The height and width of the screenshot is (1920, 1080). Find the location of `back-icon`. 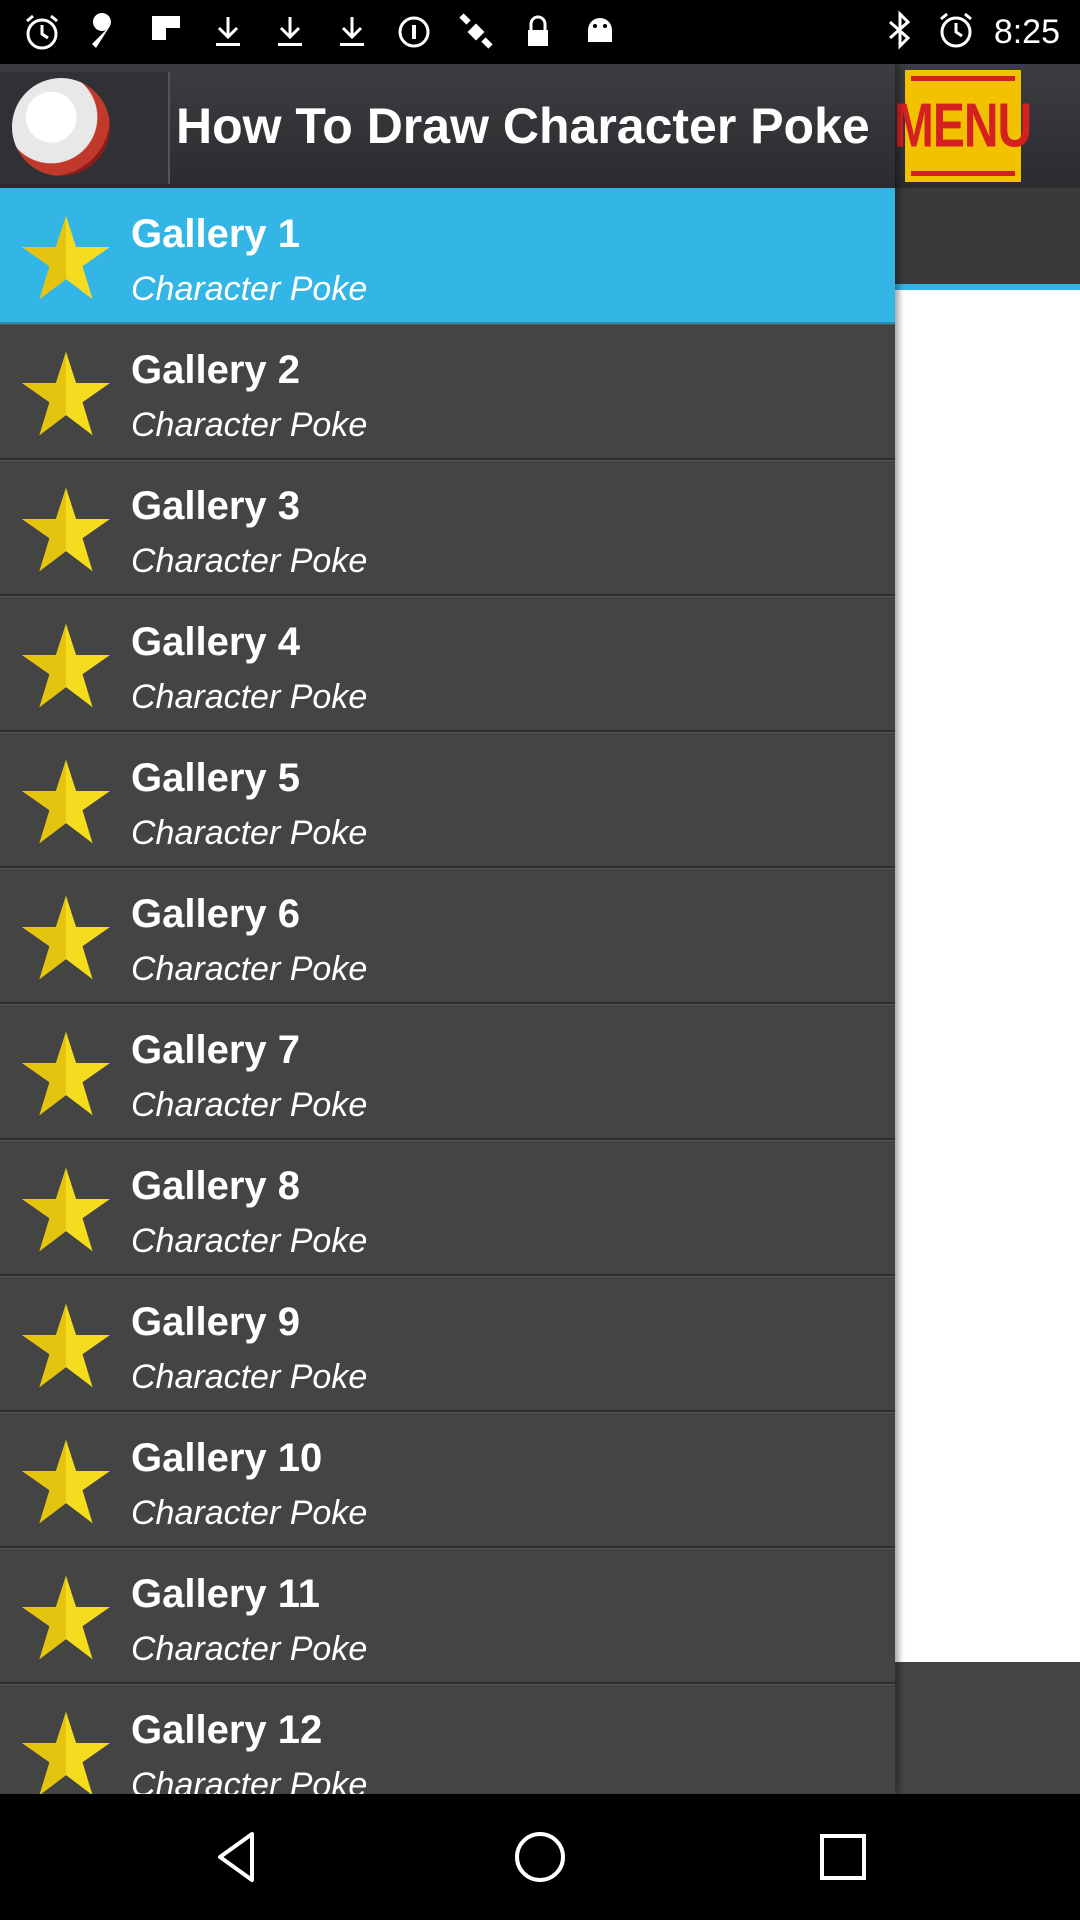

back-icon is located at coordinates (236, 1857).